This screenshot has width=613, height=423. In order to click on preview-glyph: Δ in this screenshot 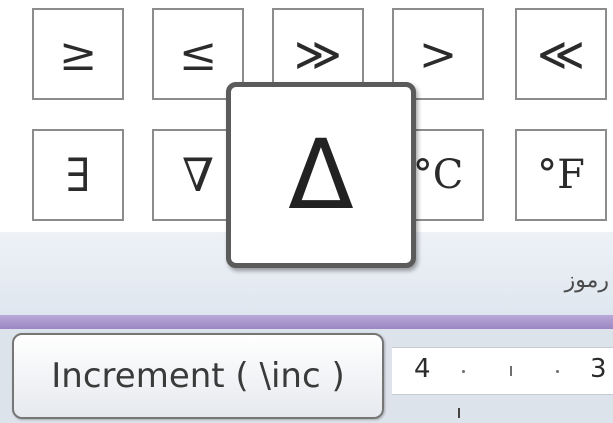, I will do `click(321, 175)`.